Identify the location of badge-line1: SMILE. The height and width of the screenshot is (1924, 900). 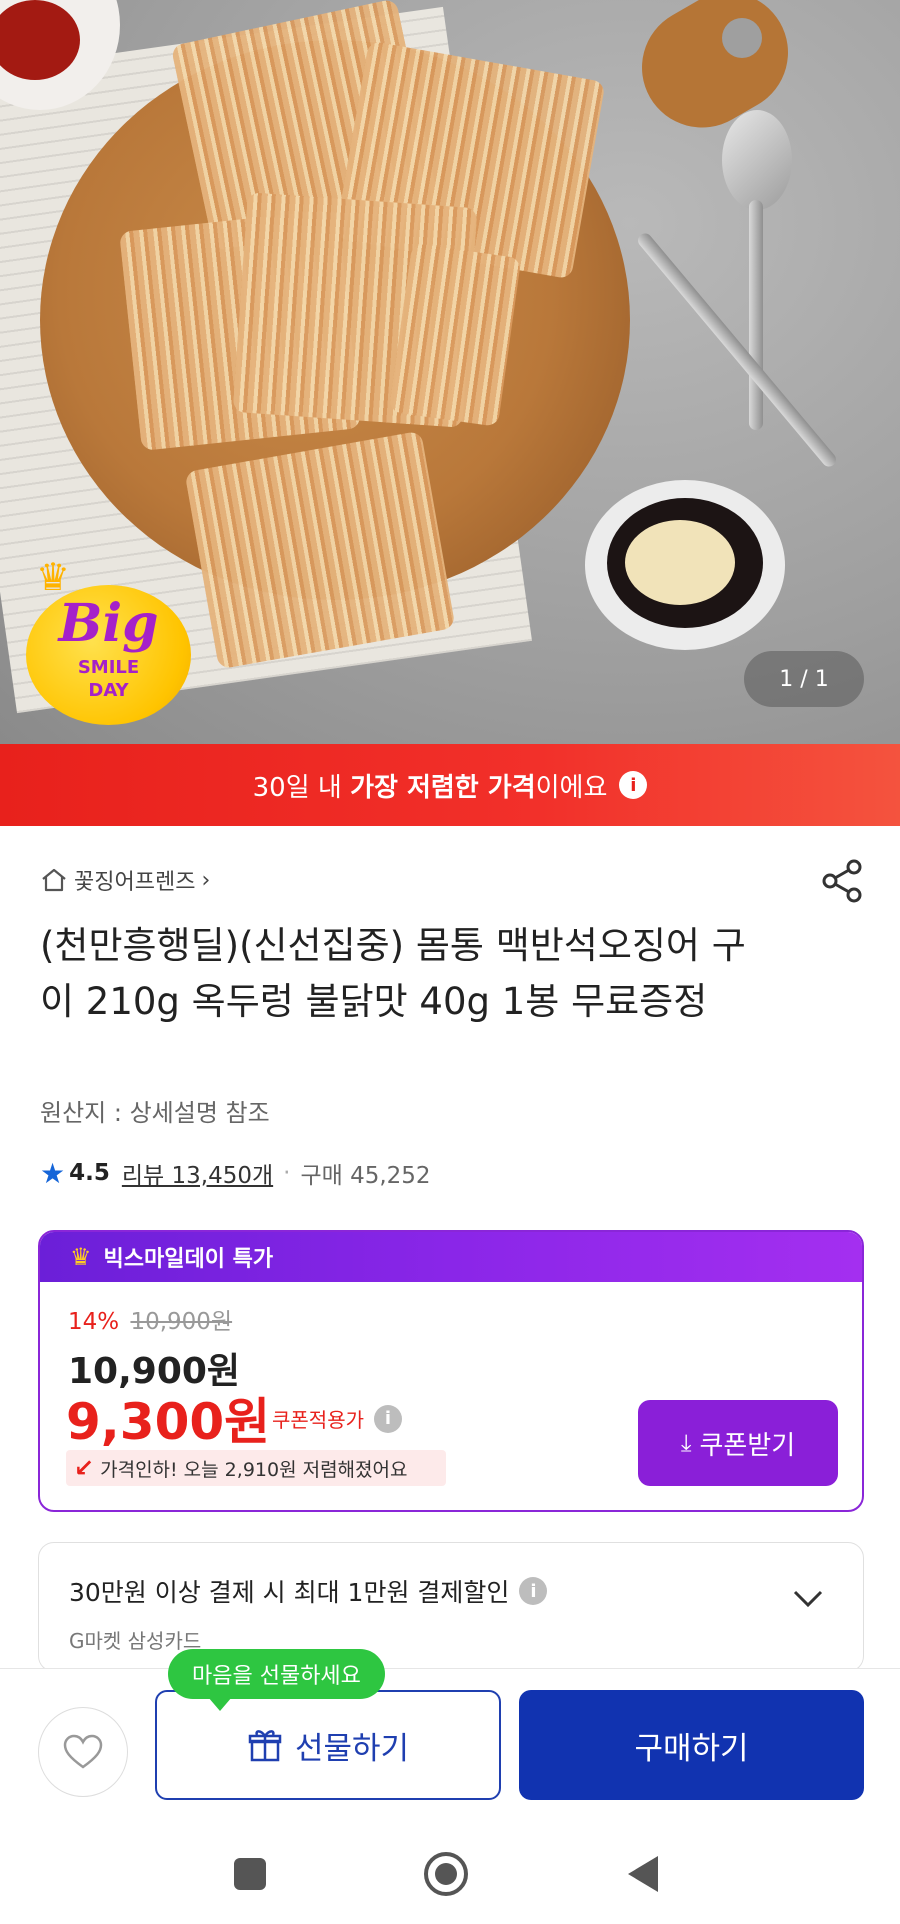
(108, 667).